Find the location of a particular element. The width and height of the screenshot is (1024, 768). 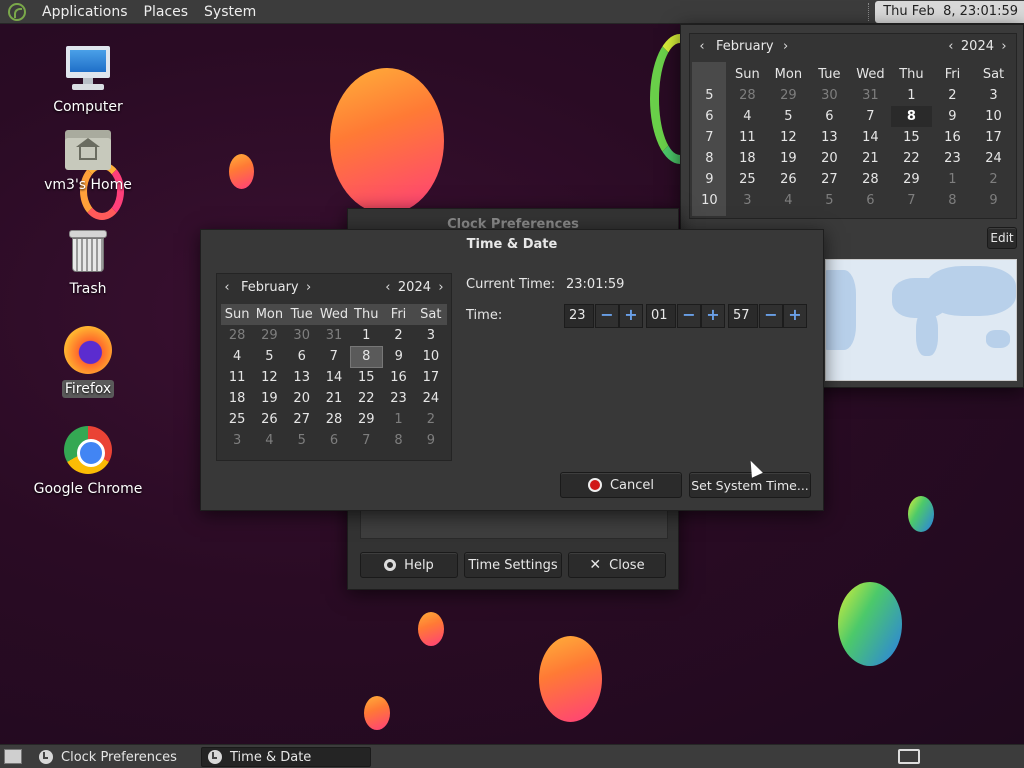

prev-year-icon: ‹ is located at coordinates (951, 46).